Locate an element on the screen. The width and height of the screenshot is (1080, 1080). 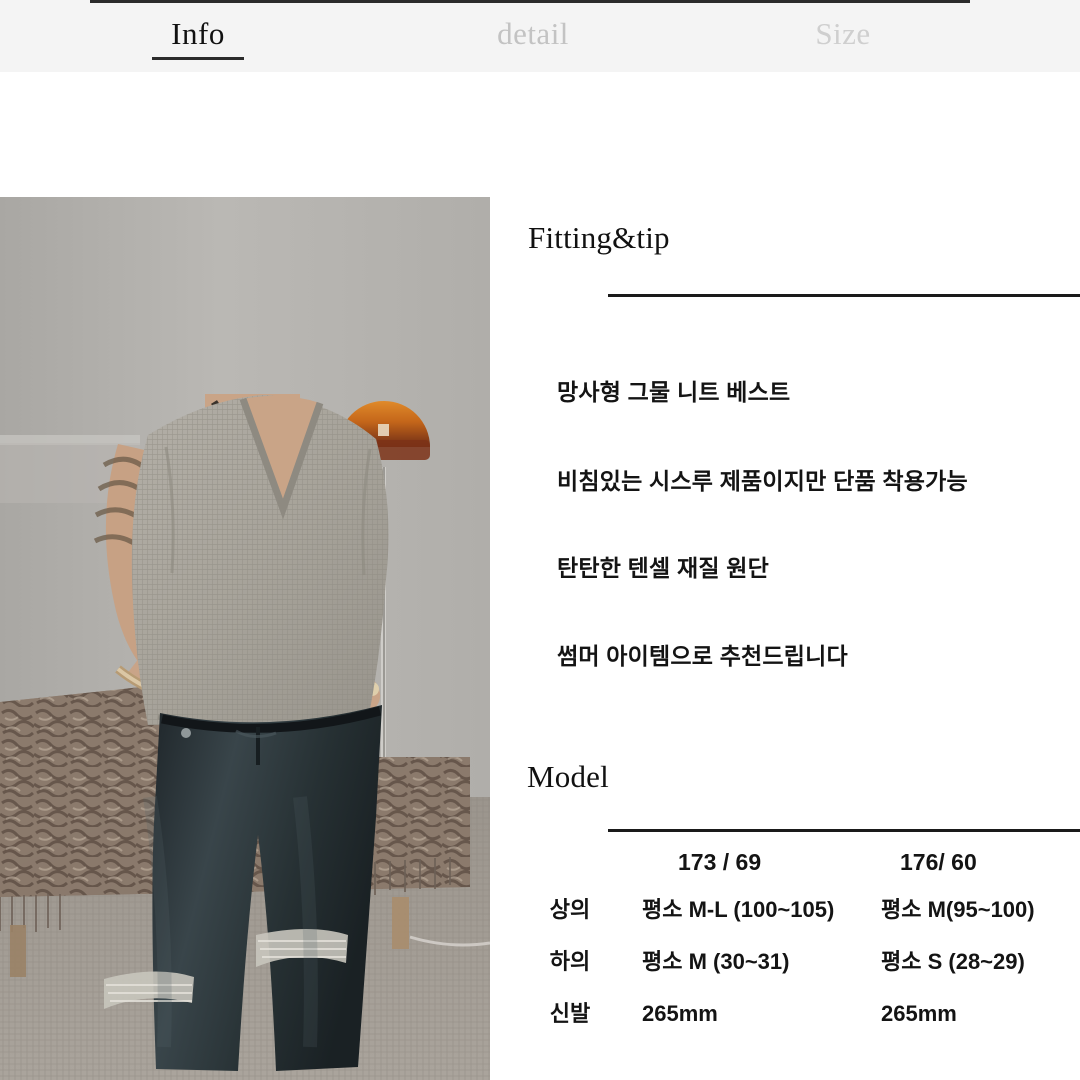
row-label-shoes: 신발 is located at coordinates (570, 1013).